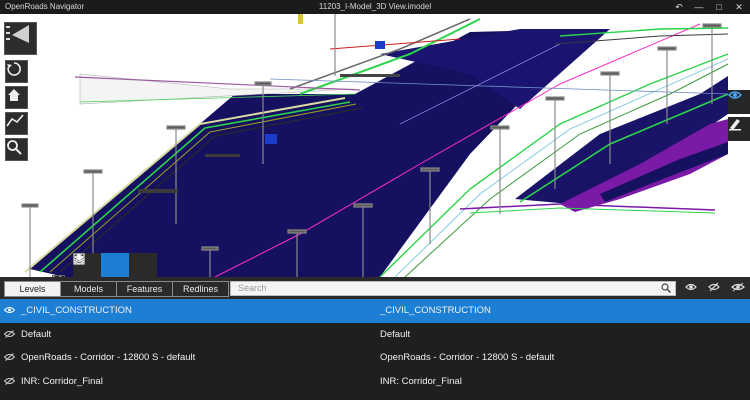  What do you see at coordinates (62, 381) in the screenshot?
I see `level-name: INR: Corridor_Final` at bounding box center [62, 381].